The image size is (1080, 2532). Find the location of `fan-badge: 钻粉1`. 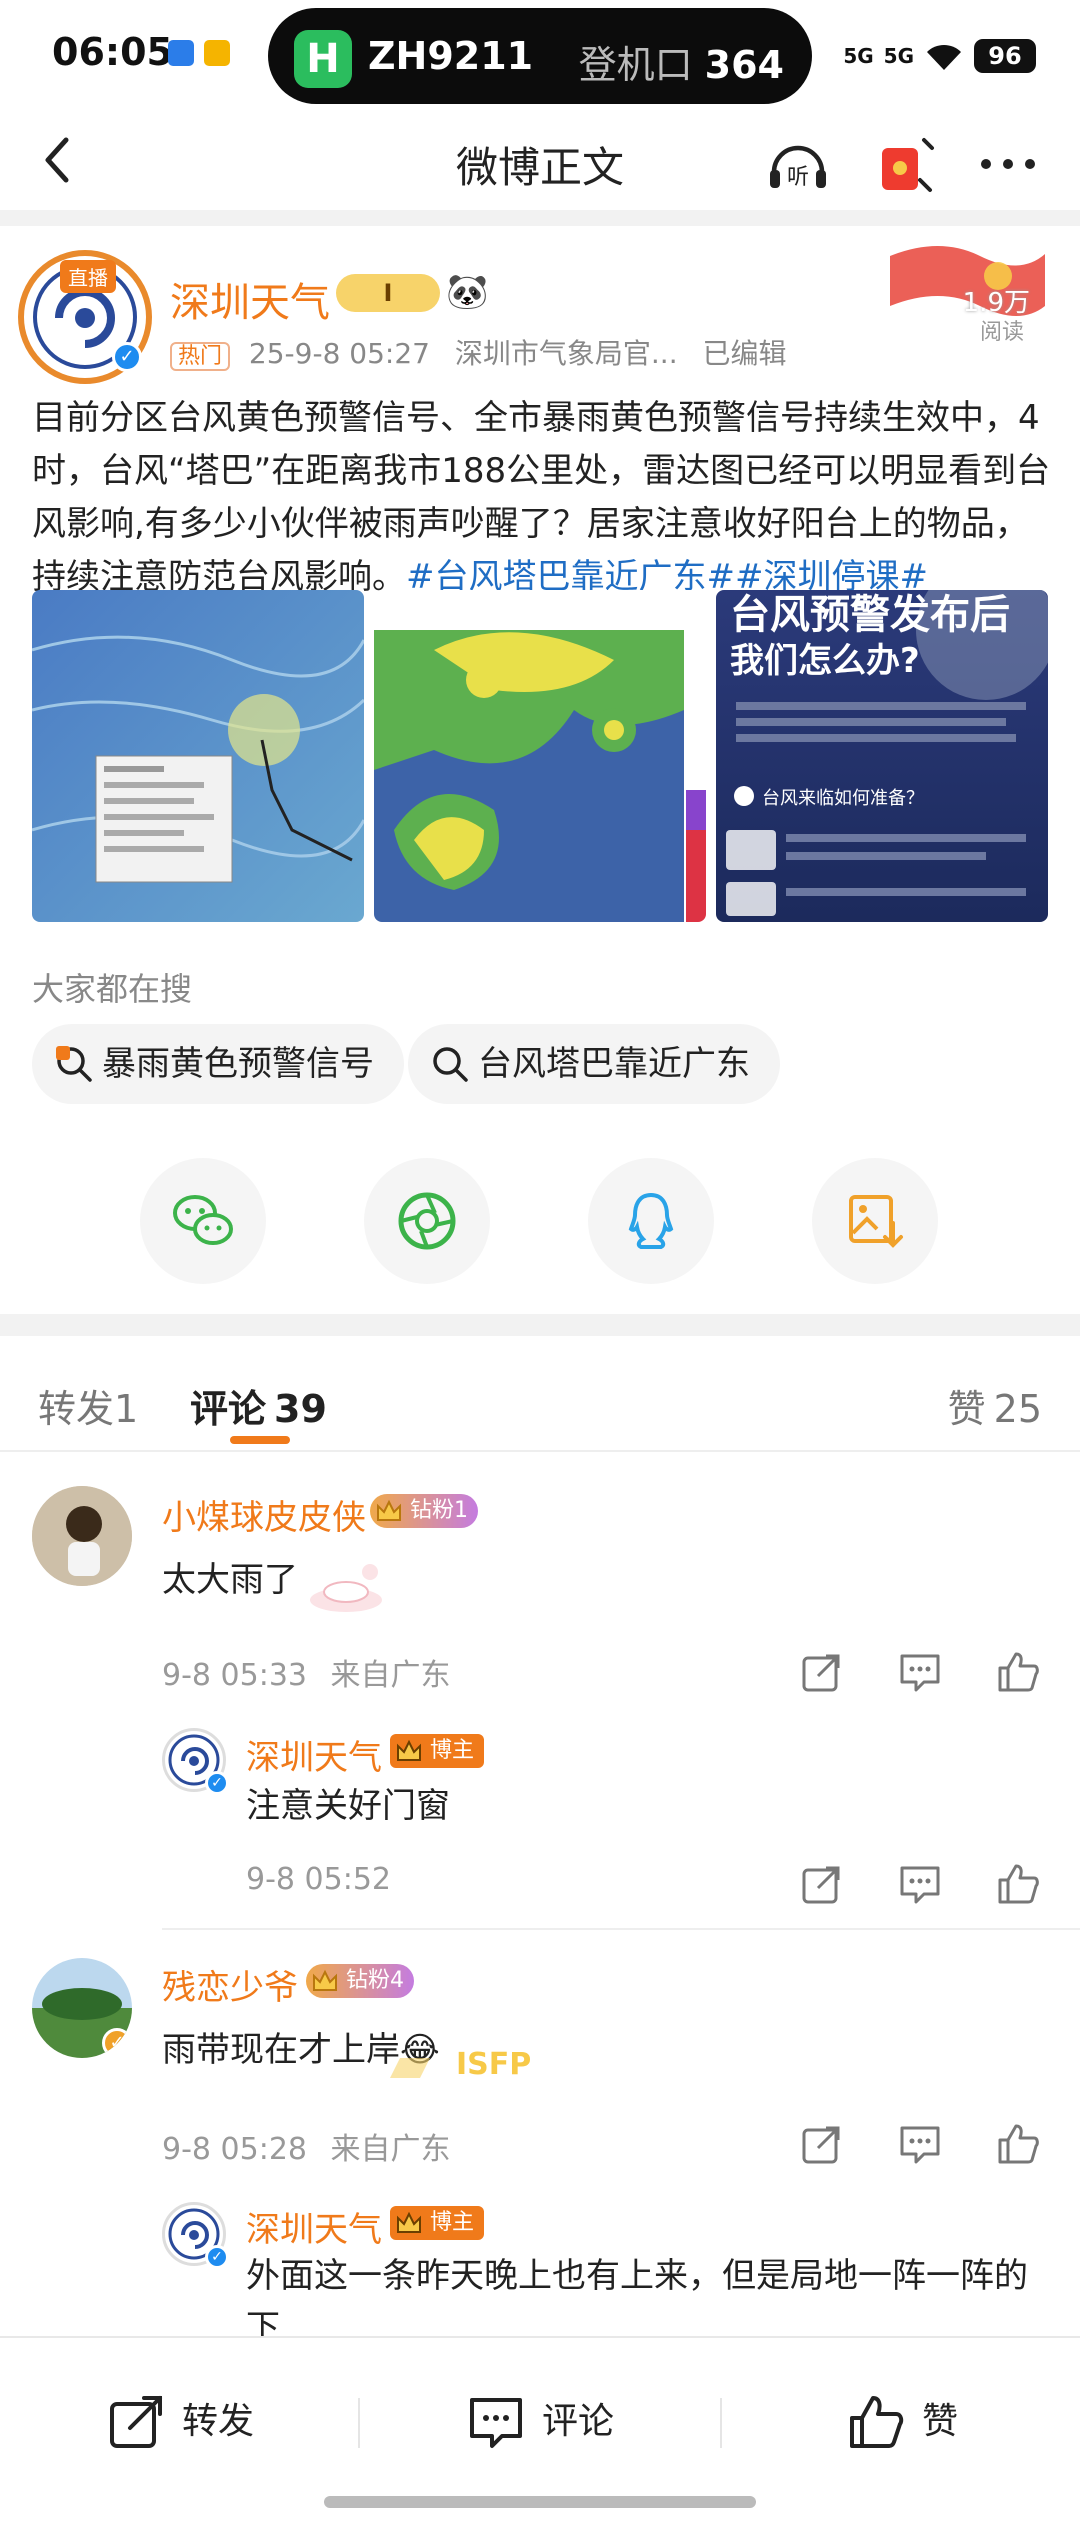

fan-badge: 钻粉1 is located at coordinates (424, 1511).